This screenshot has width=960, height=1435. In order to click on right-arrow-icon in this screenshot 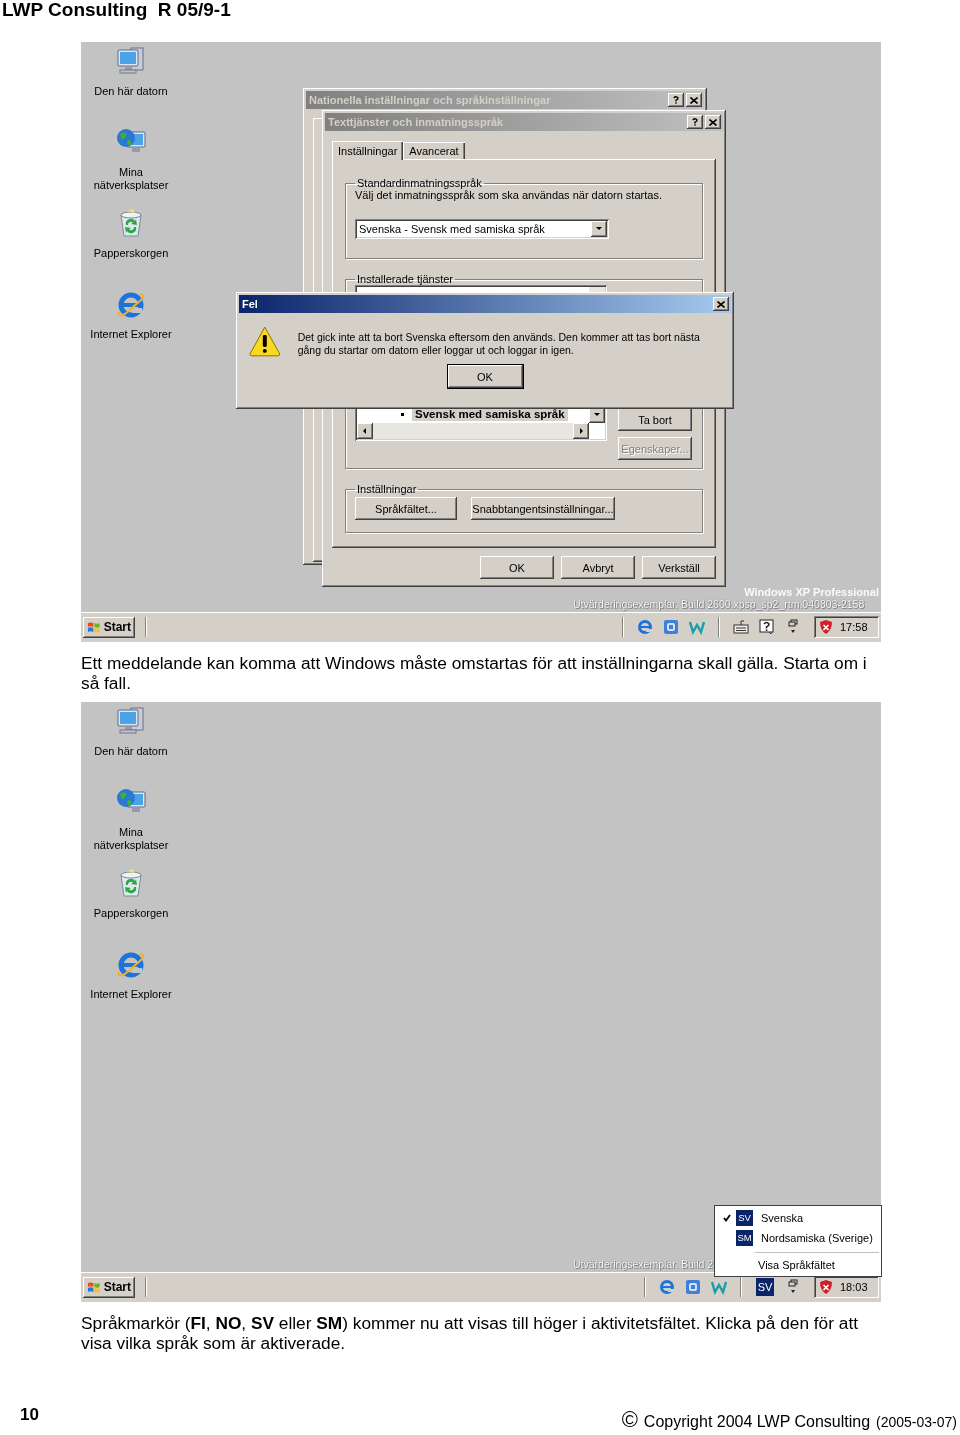, I will do `click(581, 431)`.